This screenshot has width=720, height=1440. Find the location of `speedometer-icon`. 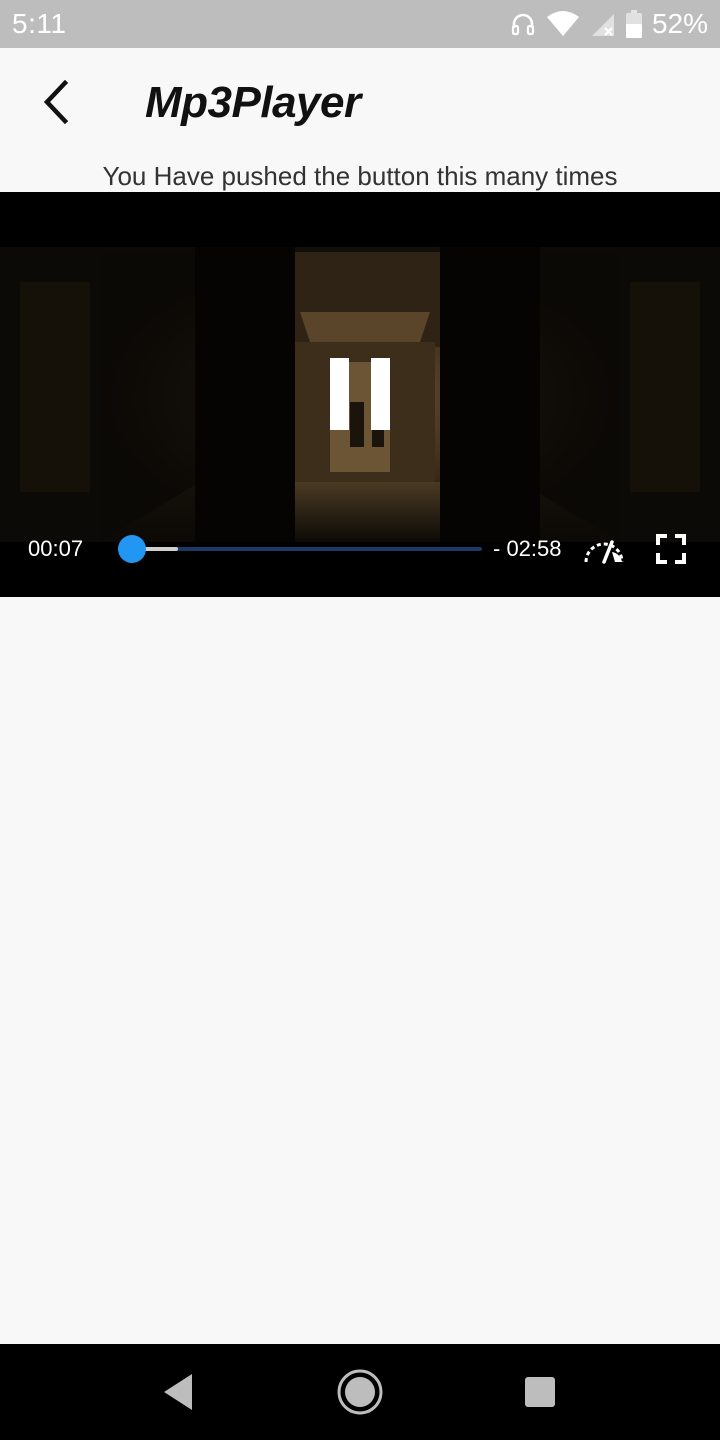

speedometer-icon is located at coordinates (604, 555).